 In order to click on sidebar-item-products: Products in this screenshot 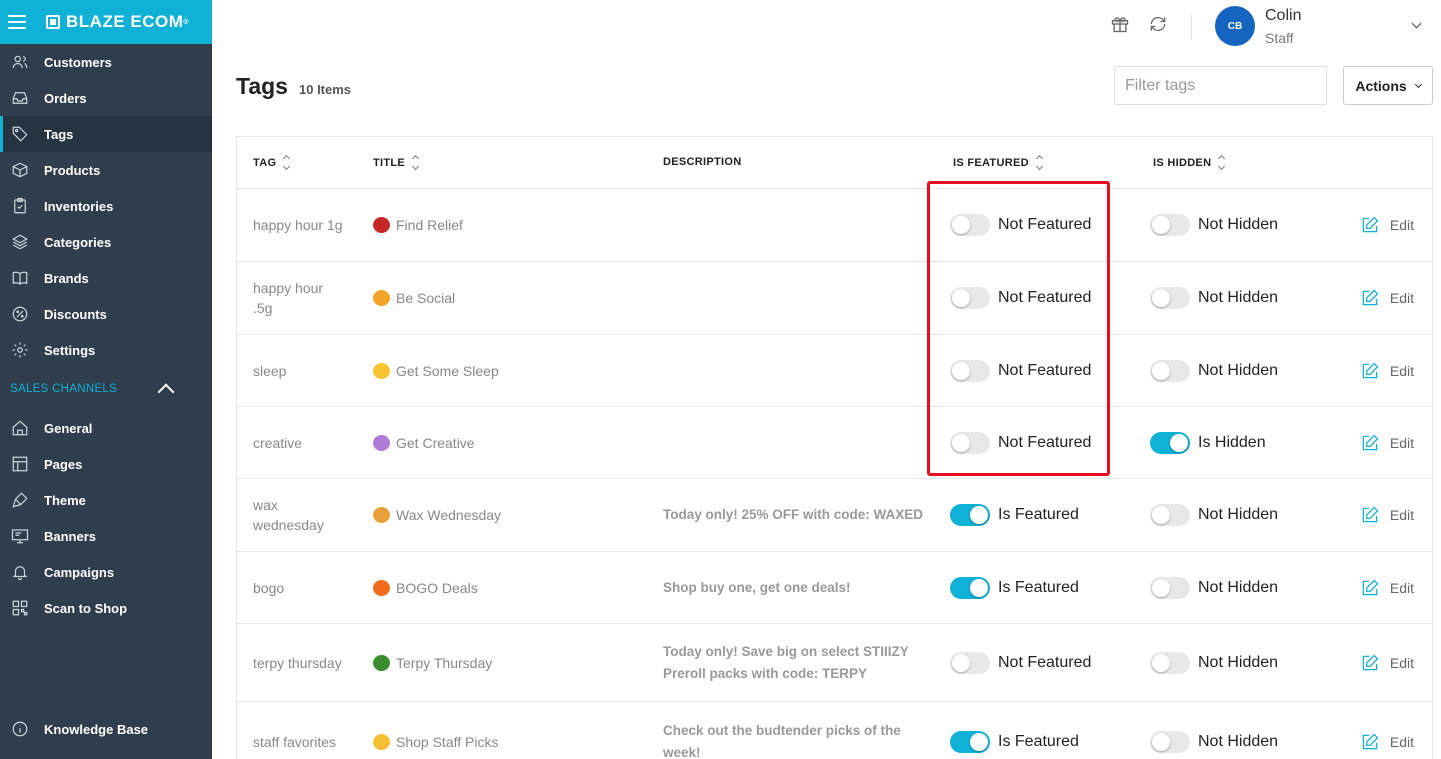, I will do `click(106, 170)`.